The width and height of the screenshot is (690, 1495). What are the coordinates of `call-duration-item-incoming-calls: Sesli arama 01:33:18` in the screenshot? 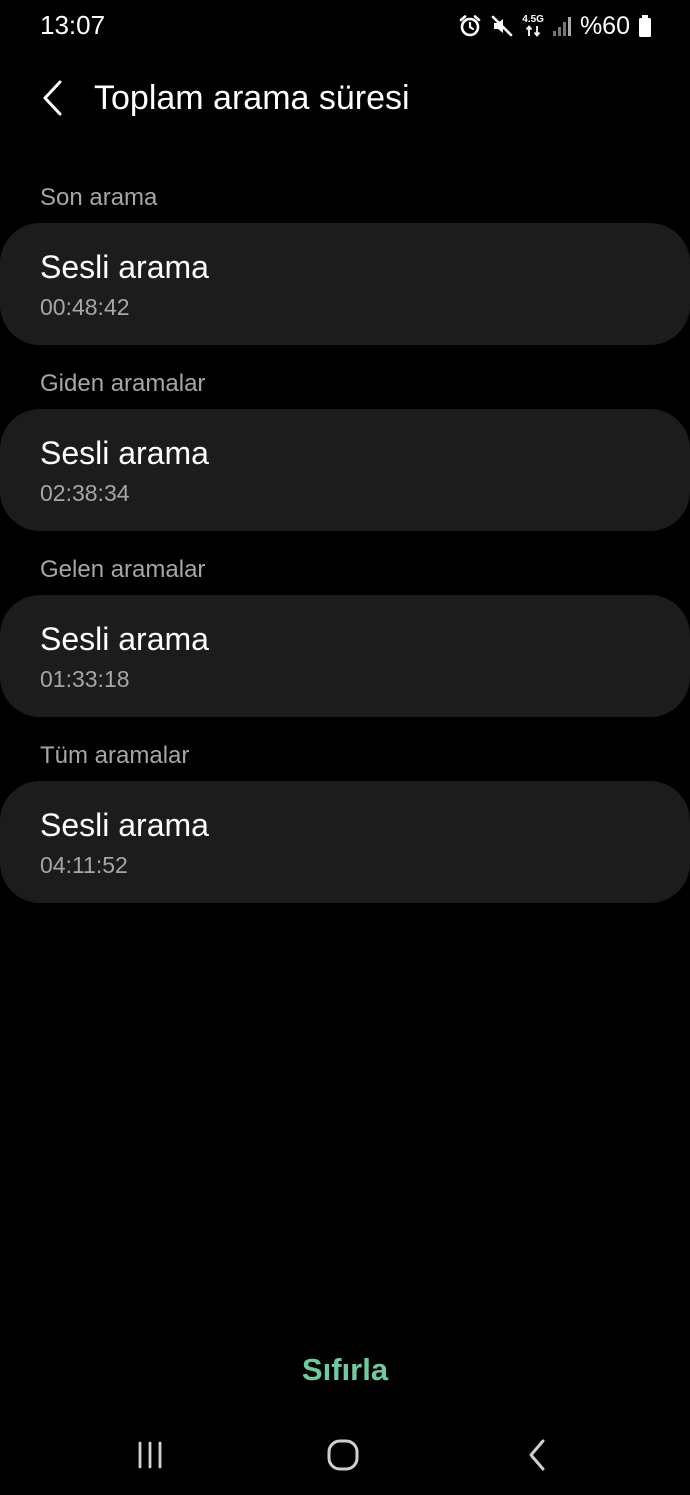 It's located at (345, 656).